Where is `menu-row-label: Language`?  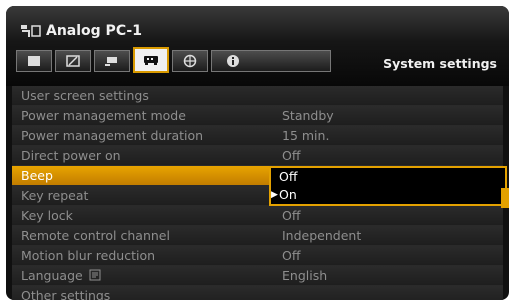 menu-row-label: Language is located at coordinates (61, 275).